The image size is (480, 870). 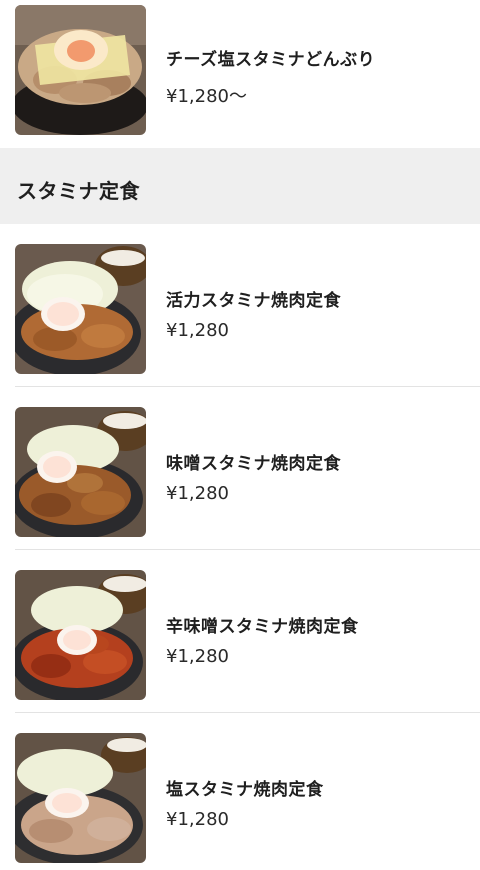 I want to click on item-name: 塩スタミナ焼肉定食, so click(x=245, y=790).